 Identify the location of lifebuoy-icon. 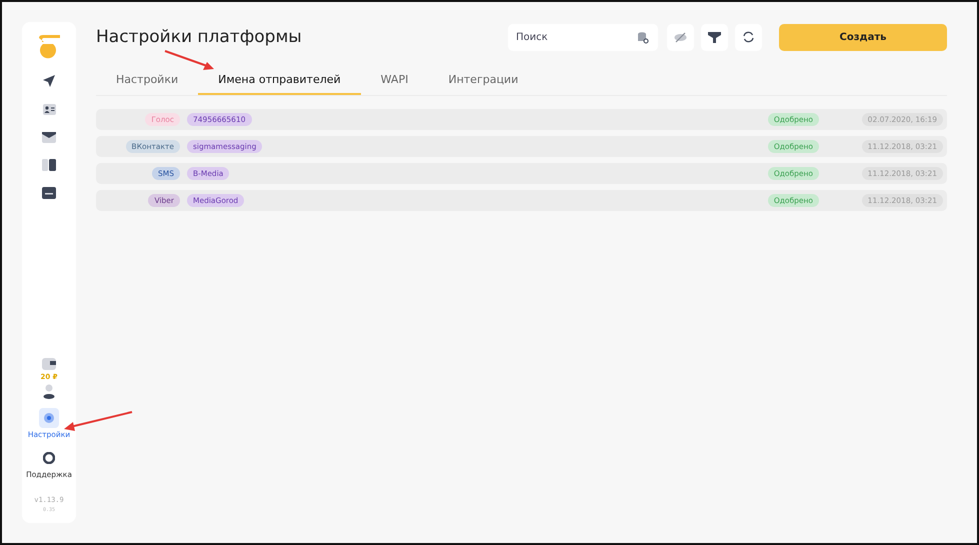
(48, 458).